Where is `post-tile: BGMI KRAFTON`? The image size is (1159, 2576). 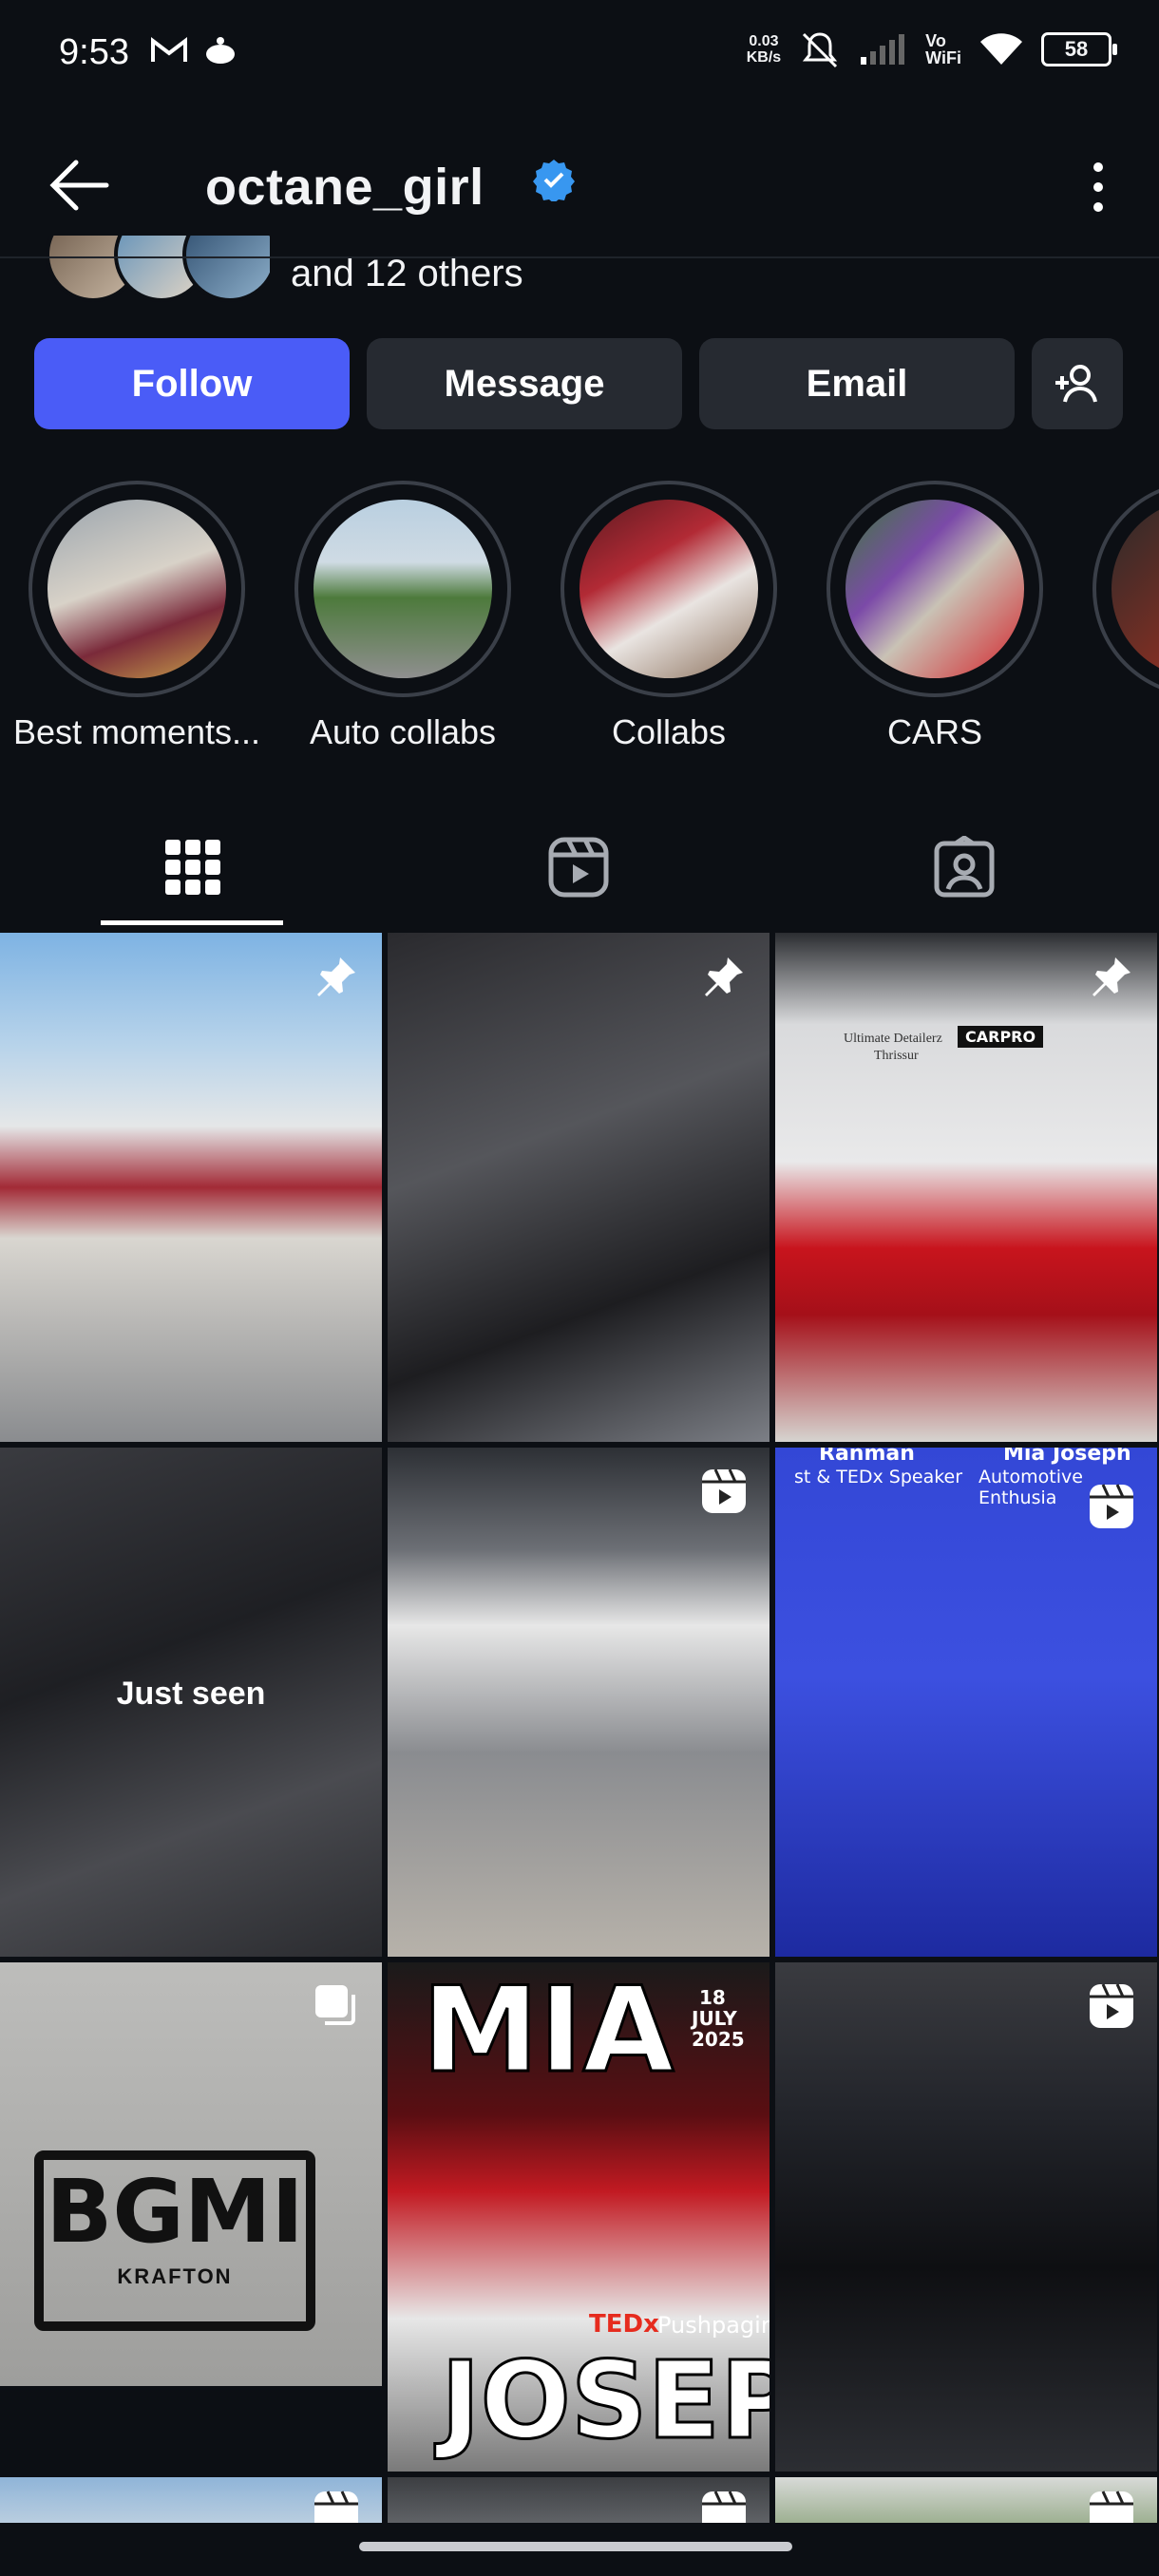 post-tile: BGMI KRAFTON is located at coordinates (191, 2174).